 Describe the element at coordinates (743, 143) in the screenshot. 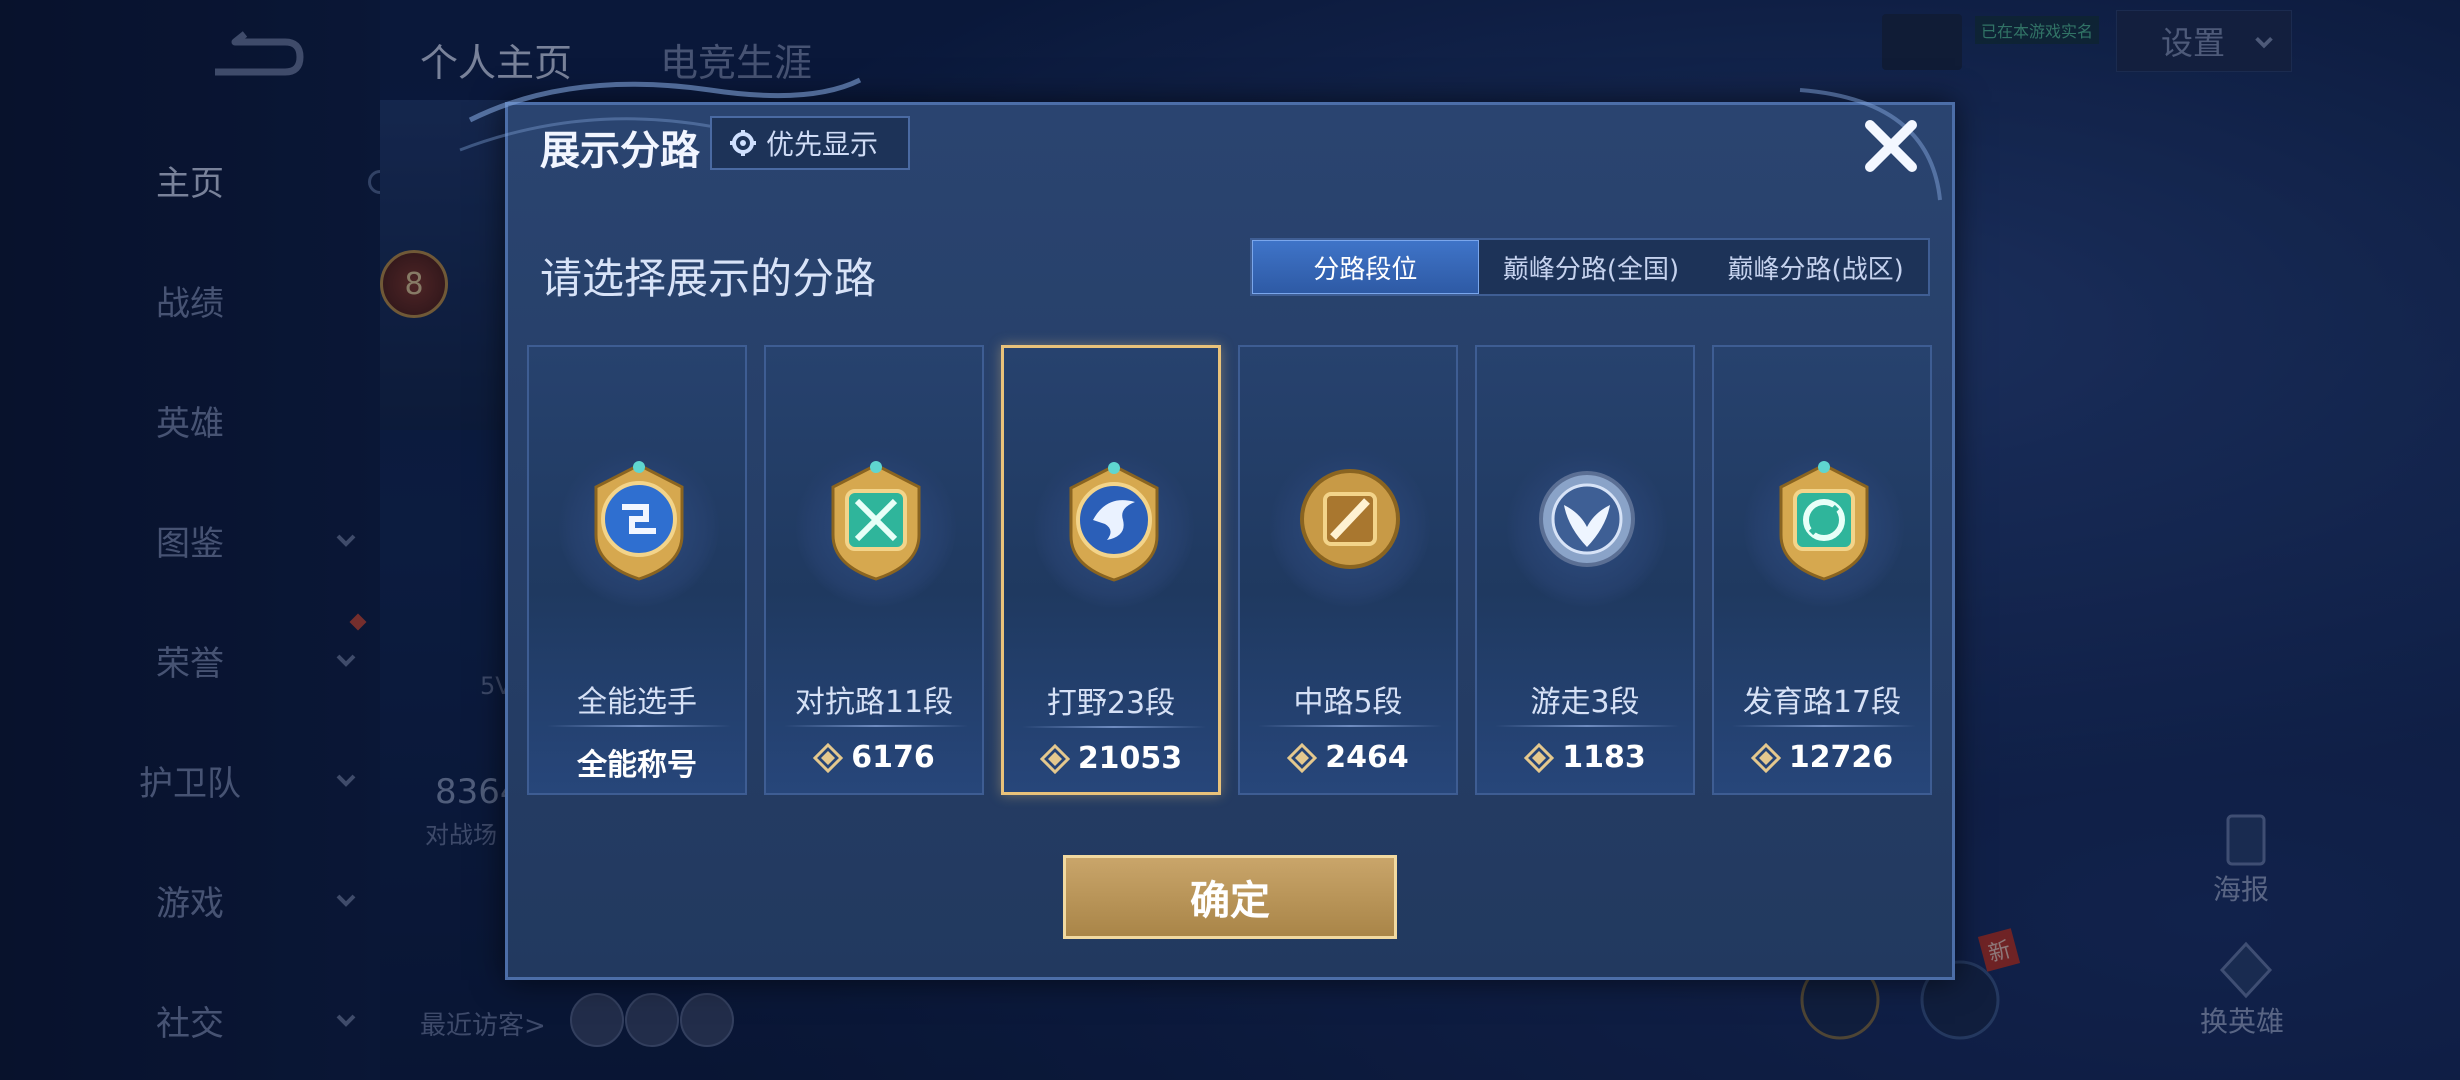

I see `gear-icon` at that location.